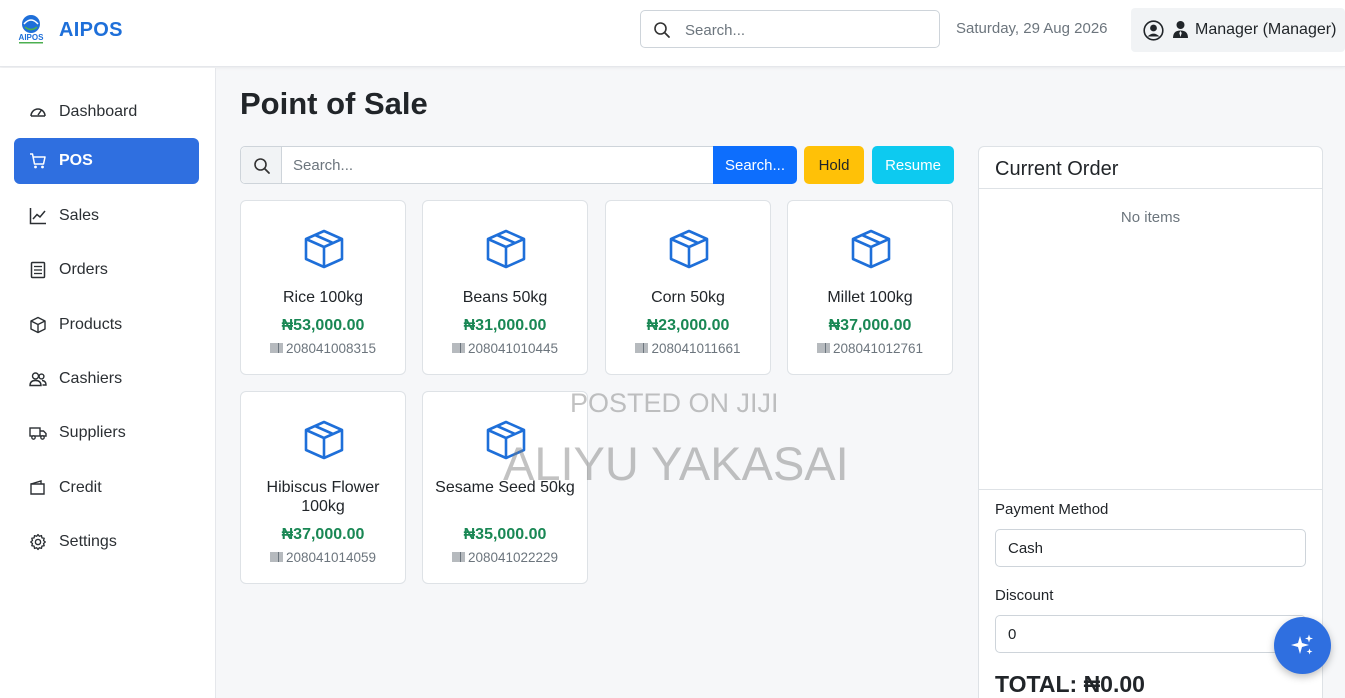 The height and width of the screenshot is (698, 1345). I want to click on hold-button: Hold, so click(834, 165).